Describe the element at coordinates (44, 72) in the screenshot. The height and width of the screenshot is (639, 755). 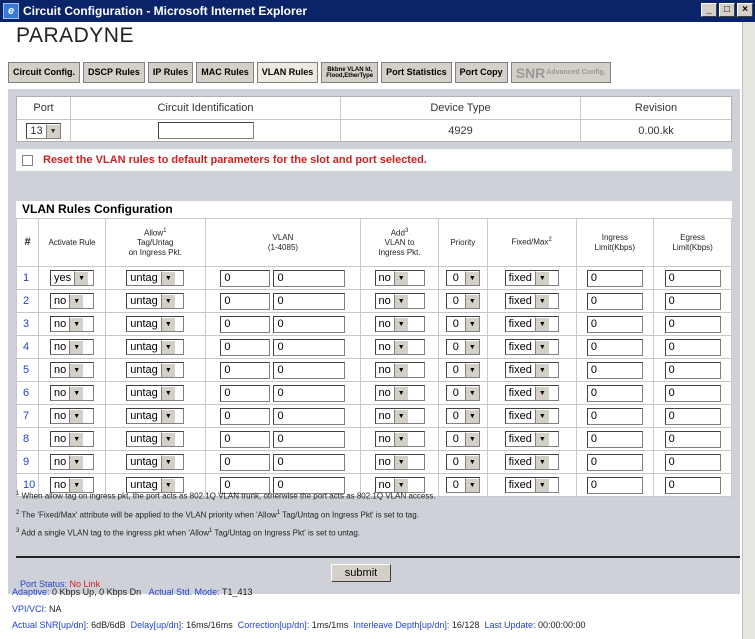
I see `tab-circuit-config: Circuit Config.` at that location.